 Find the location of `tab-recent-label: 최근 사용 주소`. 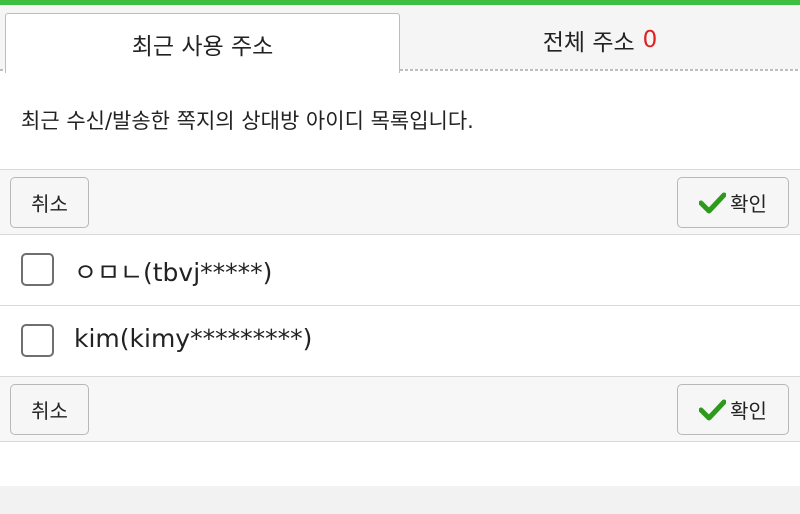

tab-recent-label: 최근 사용 주소 is located at coordinates (202, 46).